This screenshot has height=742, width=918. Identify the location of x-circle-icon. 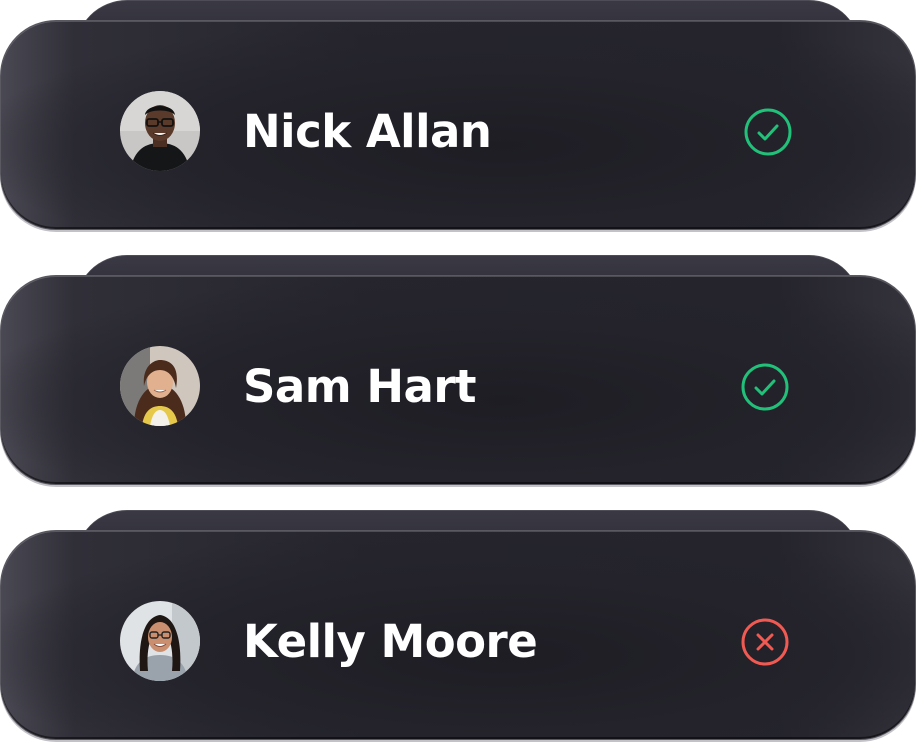
(765, 642).